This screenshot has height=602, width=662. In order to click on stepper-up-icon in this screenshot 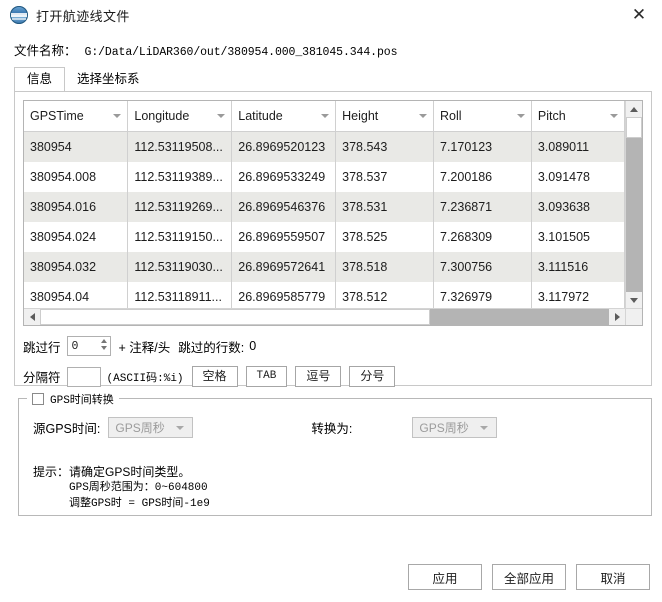, I will do `click(103, 341)`.